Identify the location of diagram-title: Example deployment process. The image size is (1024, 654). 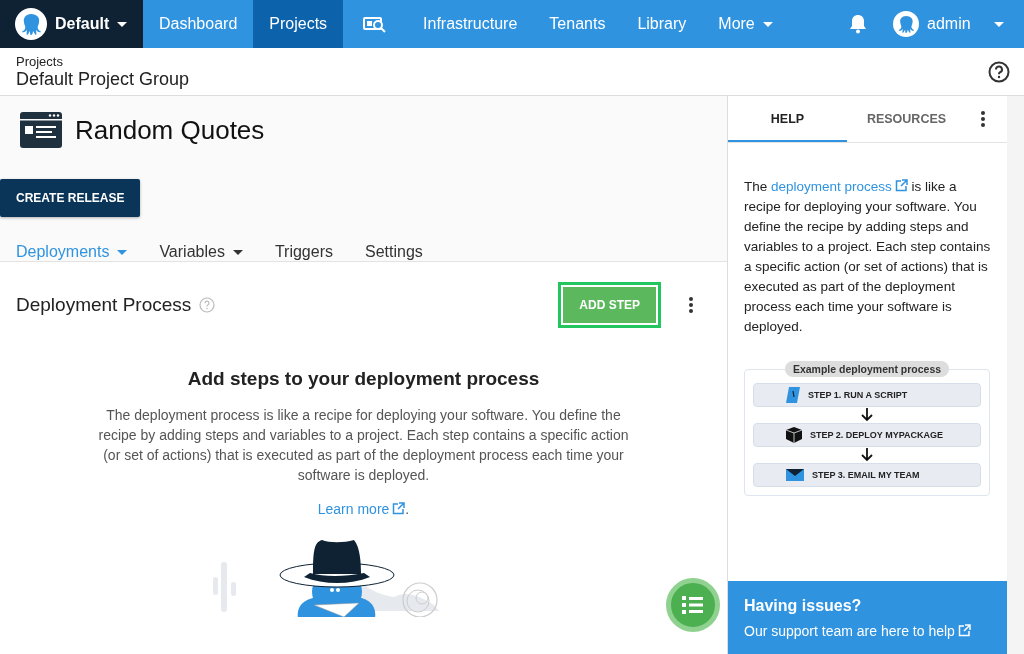
(867, 369).